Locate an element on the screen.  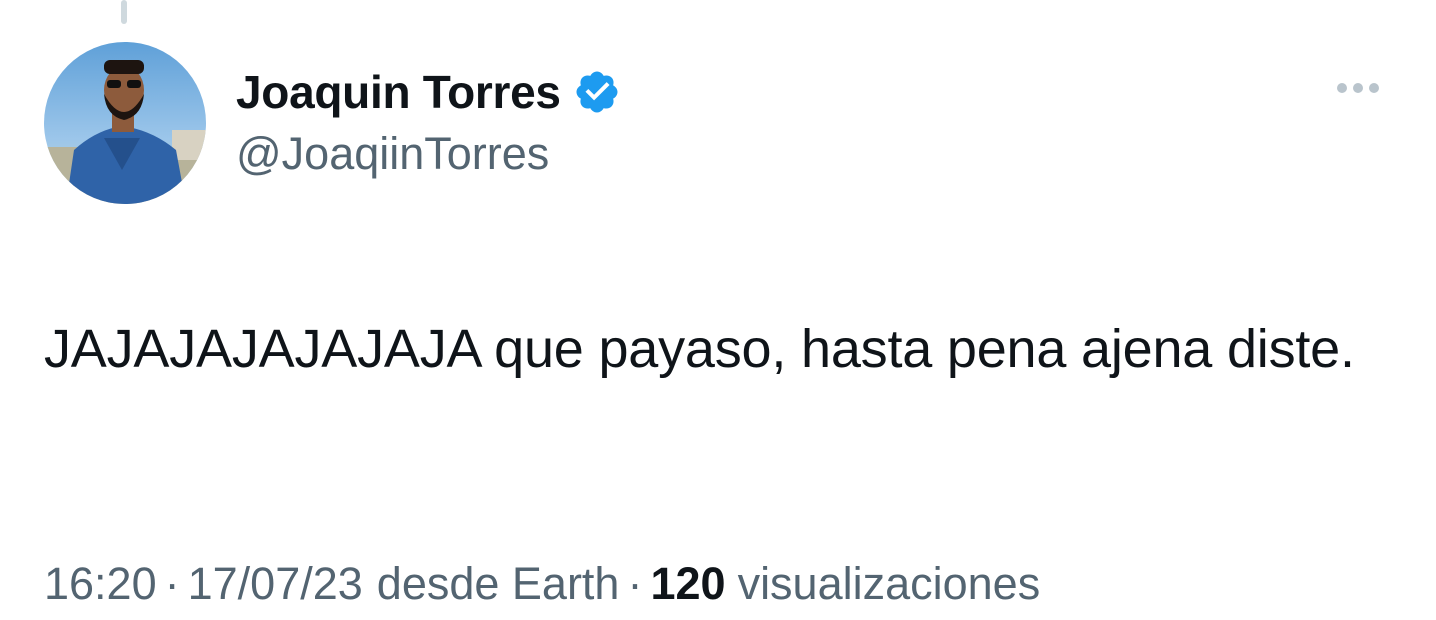
avatar is located at coordinates (125, 123).